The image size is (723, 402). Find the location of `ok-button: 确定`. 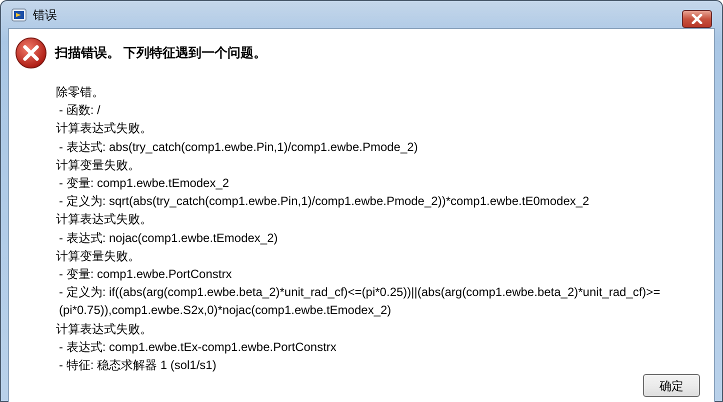

ok-button: 确定 is located at coordinates (671, 386).